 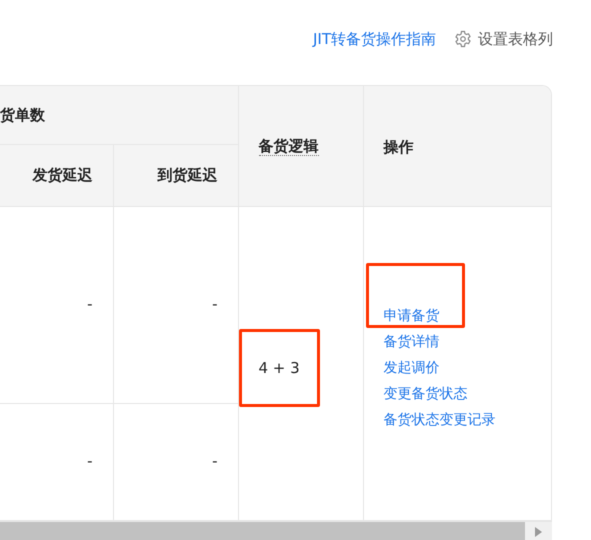 I want to click on scrollbar-thumb, so click(x=262, y=531).